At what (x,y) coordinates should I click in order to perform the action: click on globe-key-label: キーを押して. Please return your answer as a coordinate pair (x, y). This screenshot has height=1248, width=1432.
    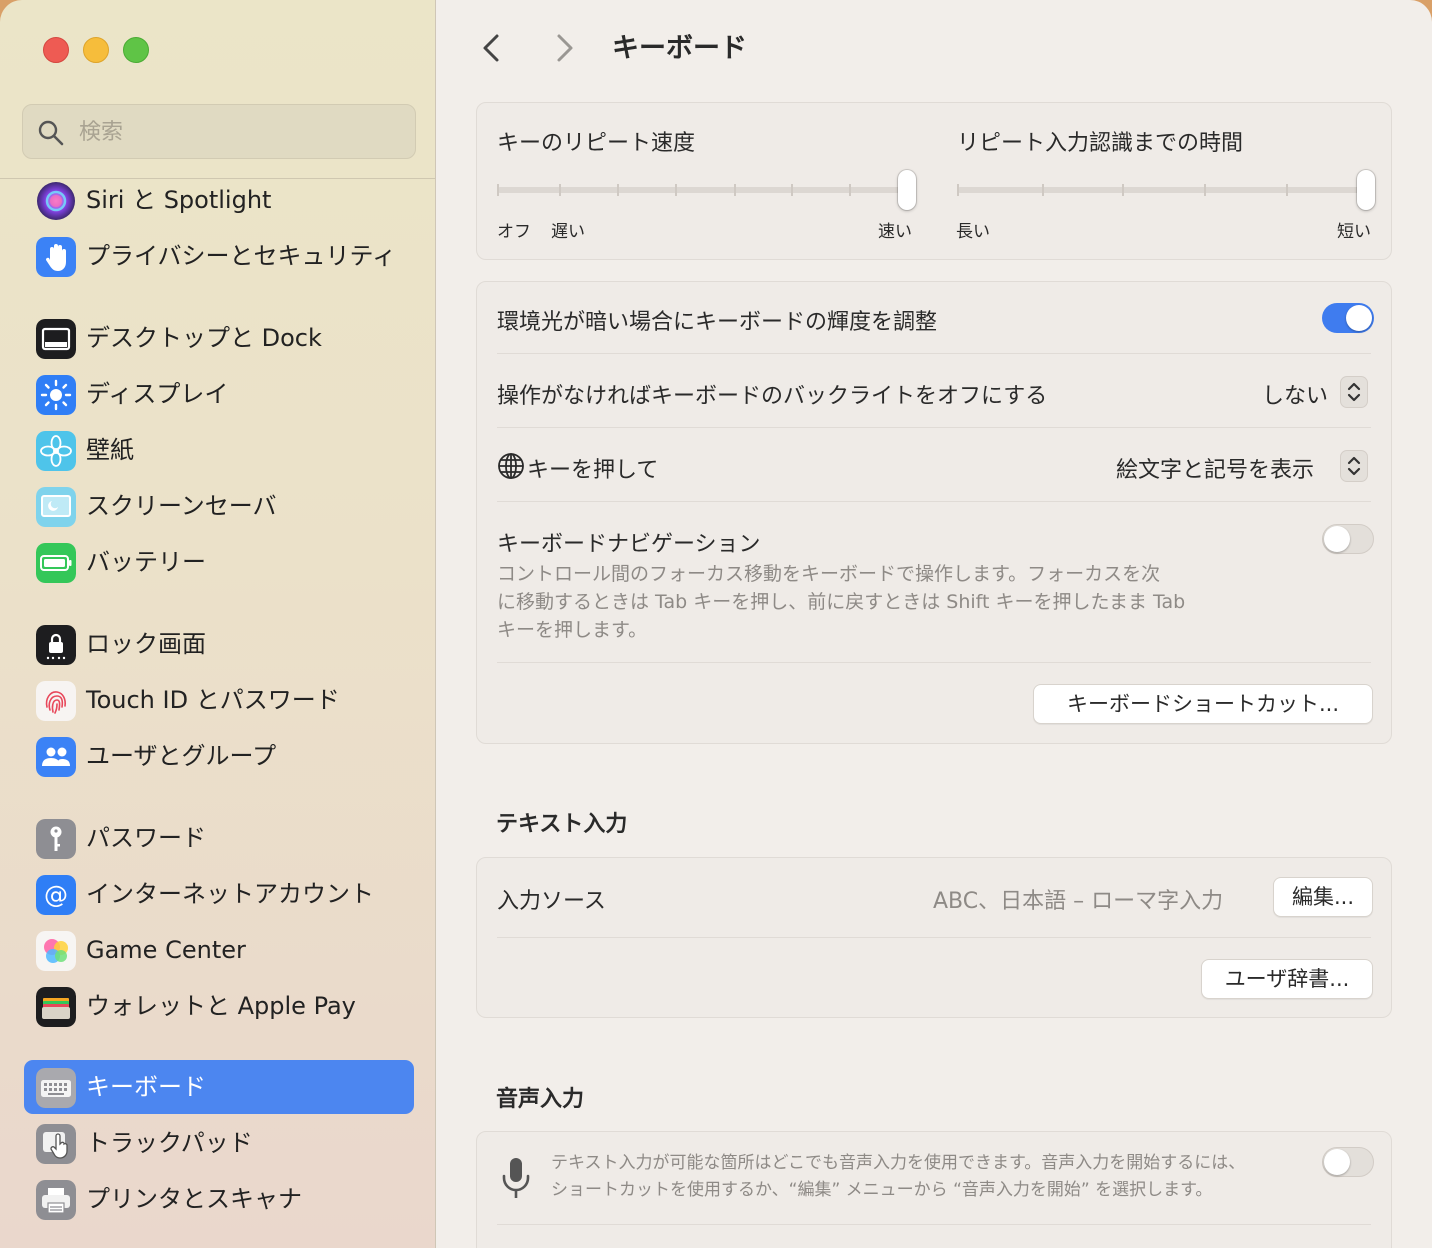
    Looking at the image, I should click on (593, 470).